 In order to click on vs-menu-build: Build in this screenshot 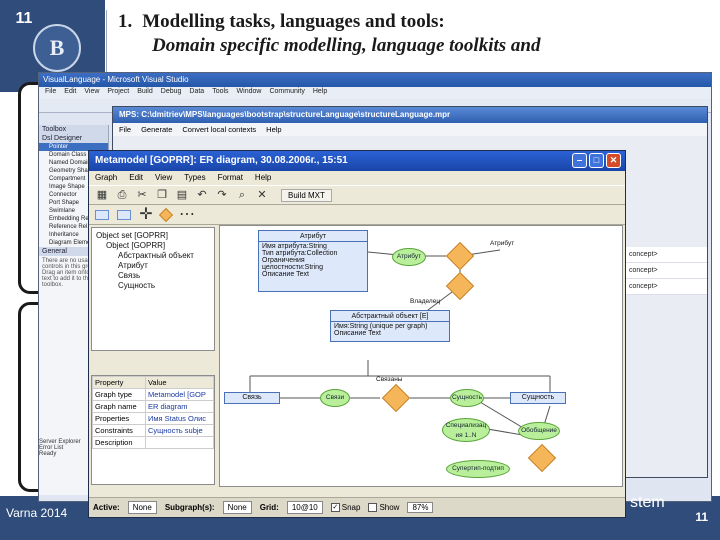, I will do `click(145, 93)`.